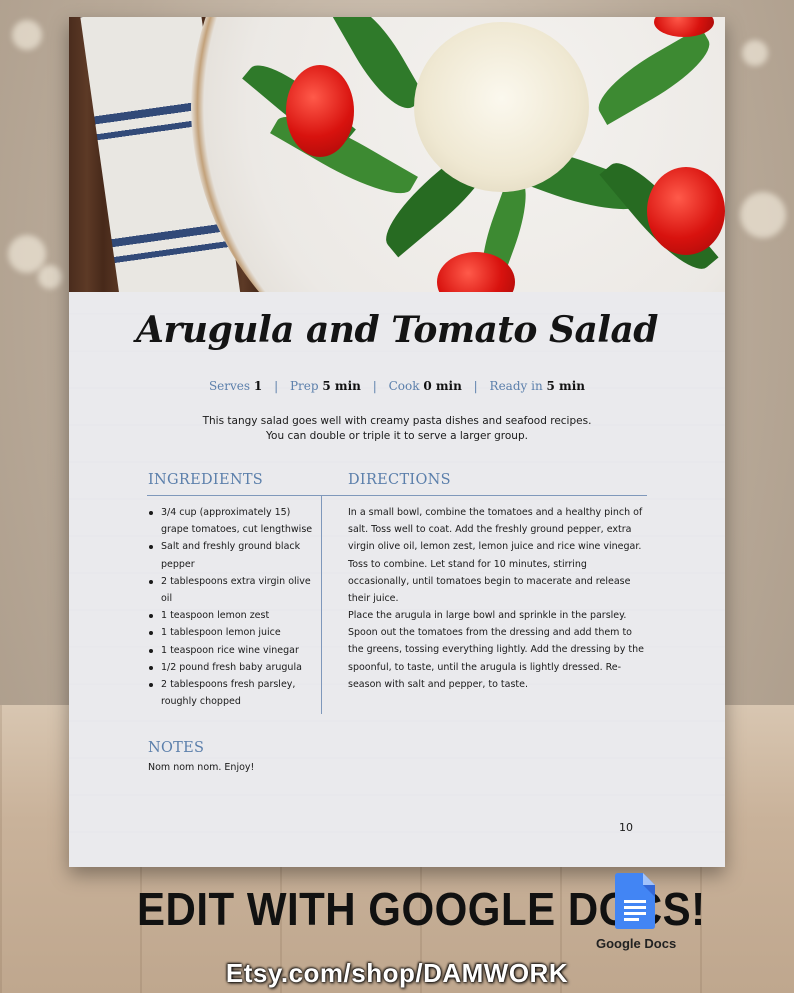  What do you see at coordinates (516, 386) in the screenshot?
I see `ready-label: Ready in` at bounding box center [516, 386].